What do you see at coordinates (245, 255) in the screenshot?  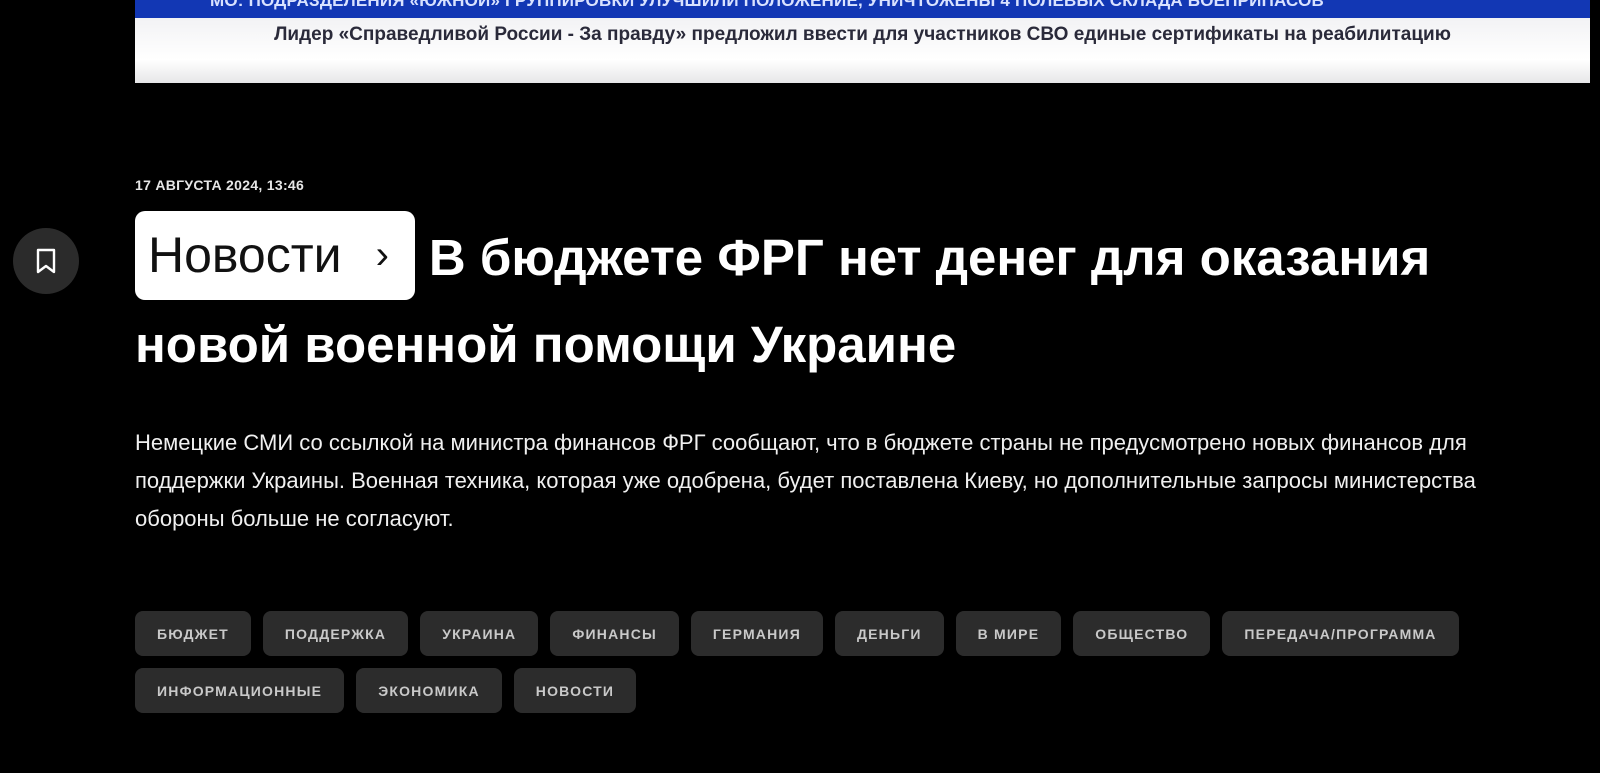 I see `category-label: Новости` at bounding box center [245, 255].